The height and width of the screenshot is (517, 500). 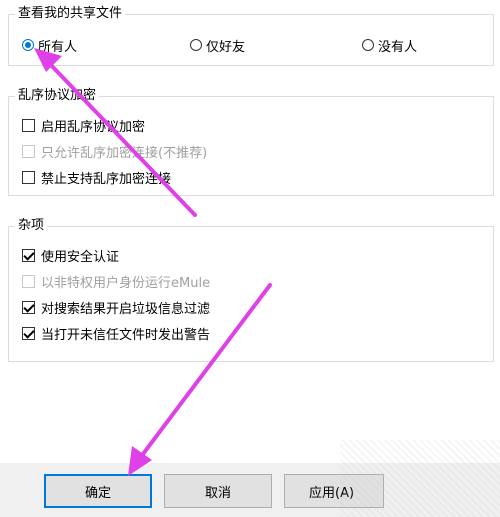 What do you see at coordinates (200, 379) in the screenshot?
I see `arrow-to-ok-icon` at bounding box center [200, 379].